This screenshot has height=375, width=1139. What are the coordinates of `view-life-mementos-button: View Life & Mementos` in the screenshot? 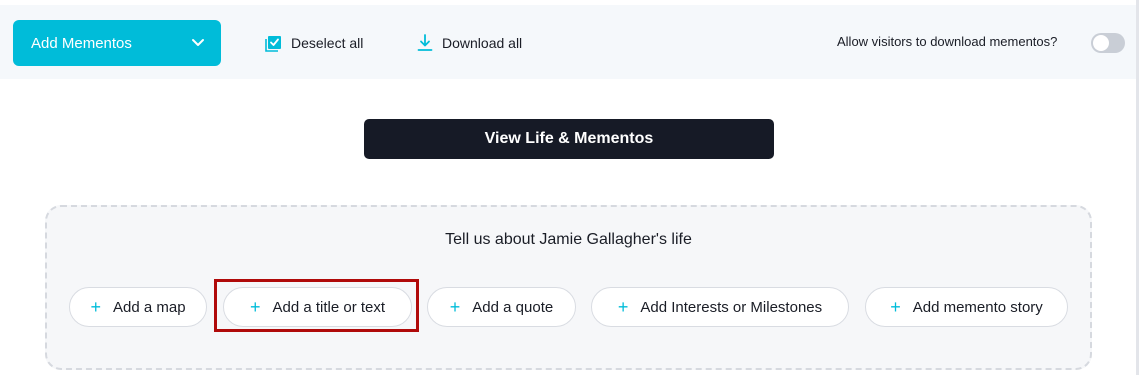 It's located at (569, 139).